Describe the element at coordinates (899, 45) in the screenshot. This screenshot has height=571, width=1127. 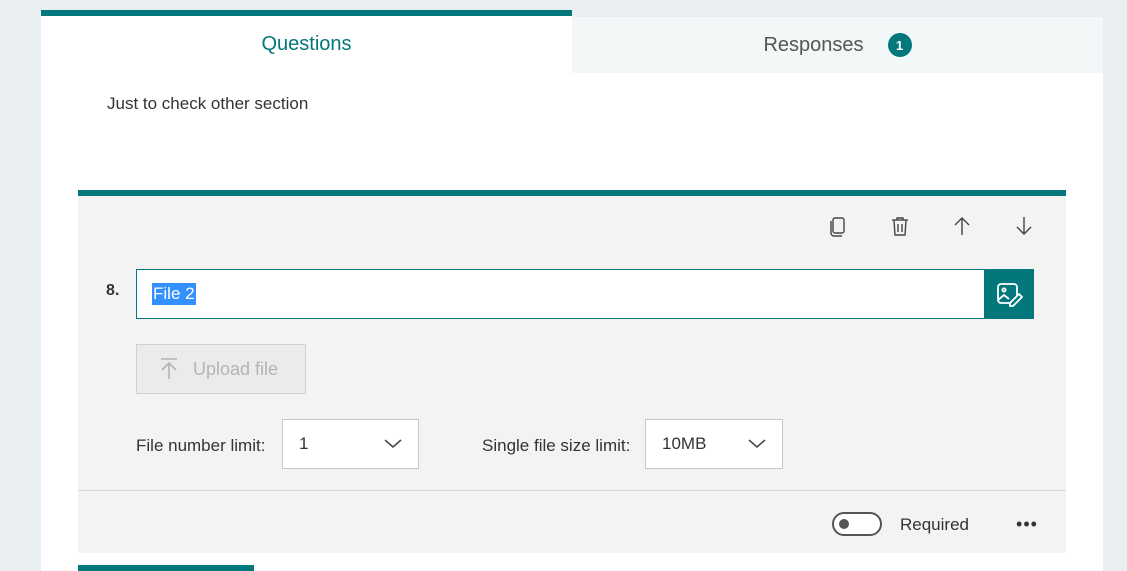
I see `responses-count-badge: 1` at that location.